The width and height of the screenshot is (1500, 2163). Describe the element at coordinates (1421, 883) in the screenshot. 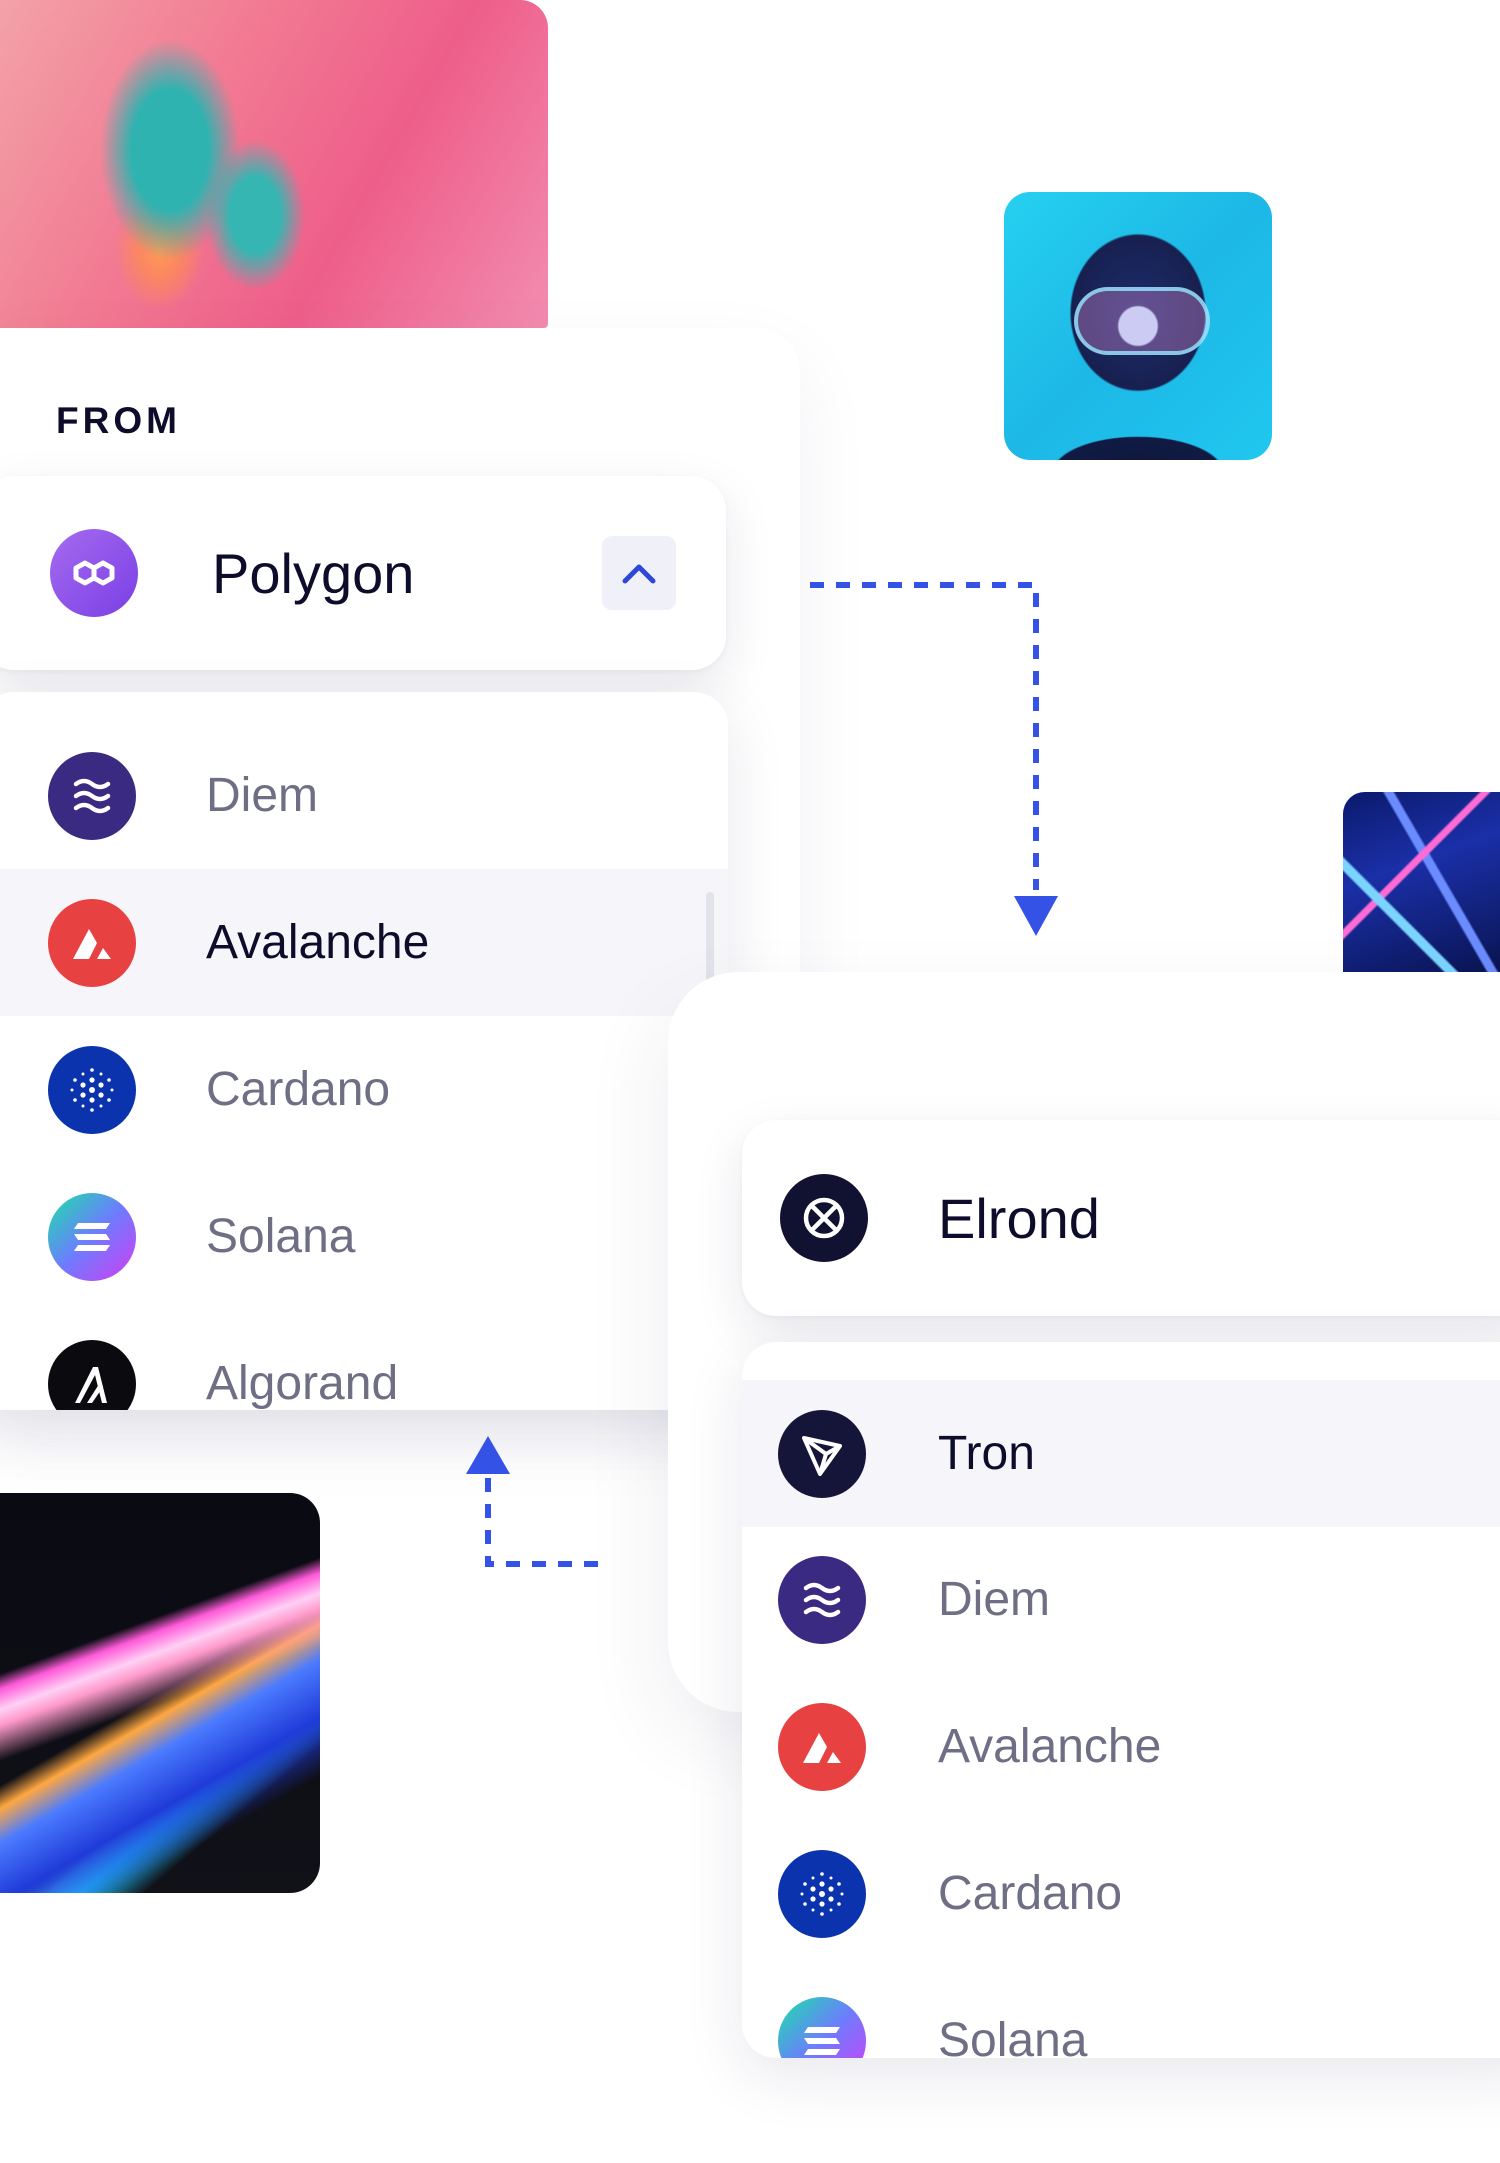

I see `crystal-photo` at that location.